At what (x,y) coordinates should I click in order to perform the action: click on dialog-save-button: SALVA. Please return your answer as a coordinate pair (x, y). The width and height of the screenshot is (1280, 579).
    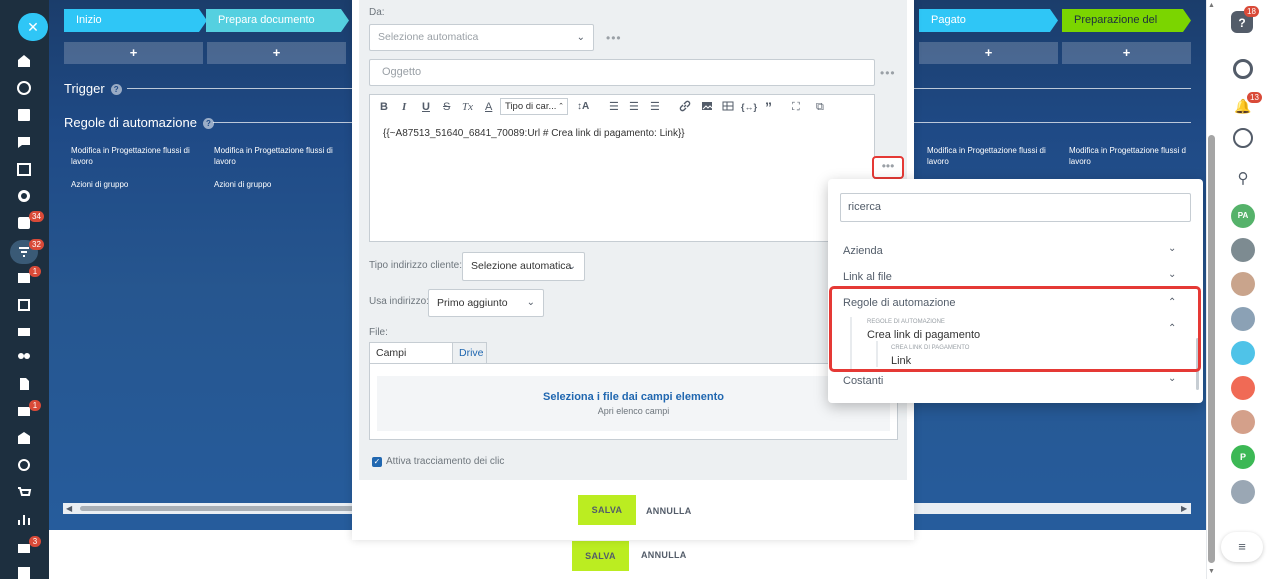
    Looking at the image, I should click on (607, 510).